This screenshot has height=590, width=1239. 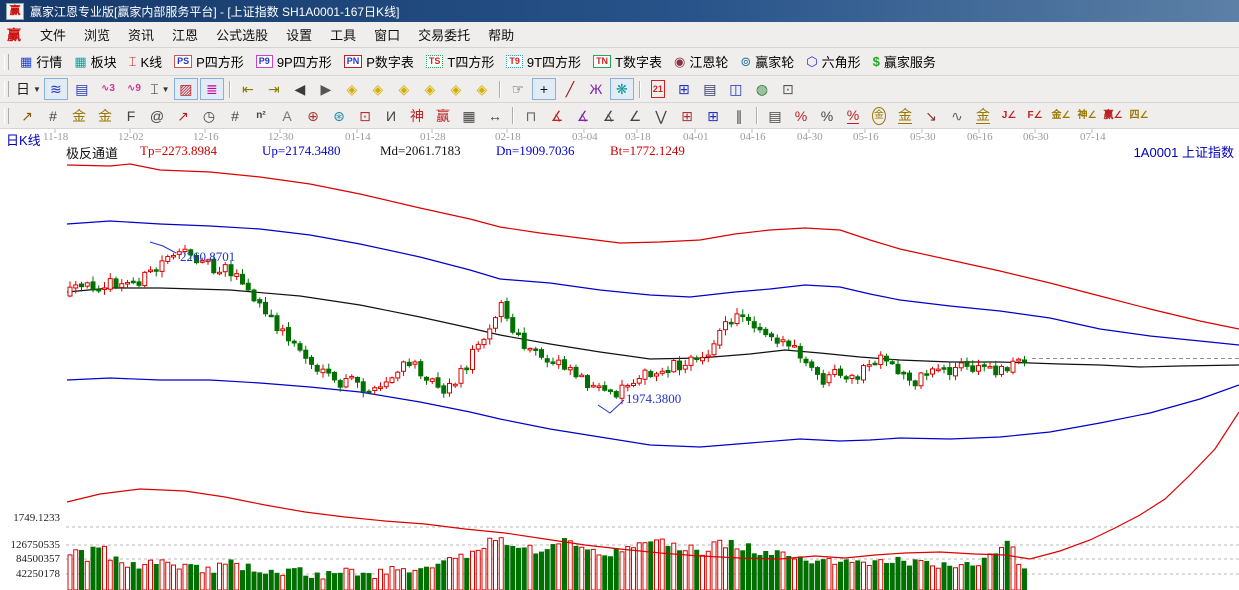 What do you see at coordinates (583, 116) in the screenshot?
I see `purple-fan-box-button: ∡` at bounding box center [583, 116].